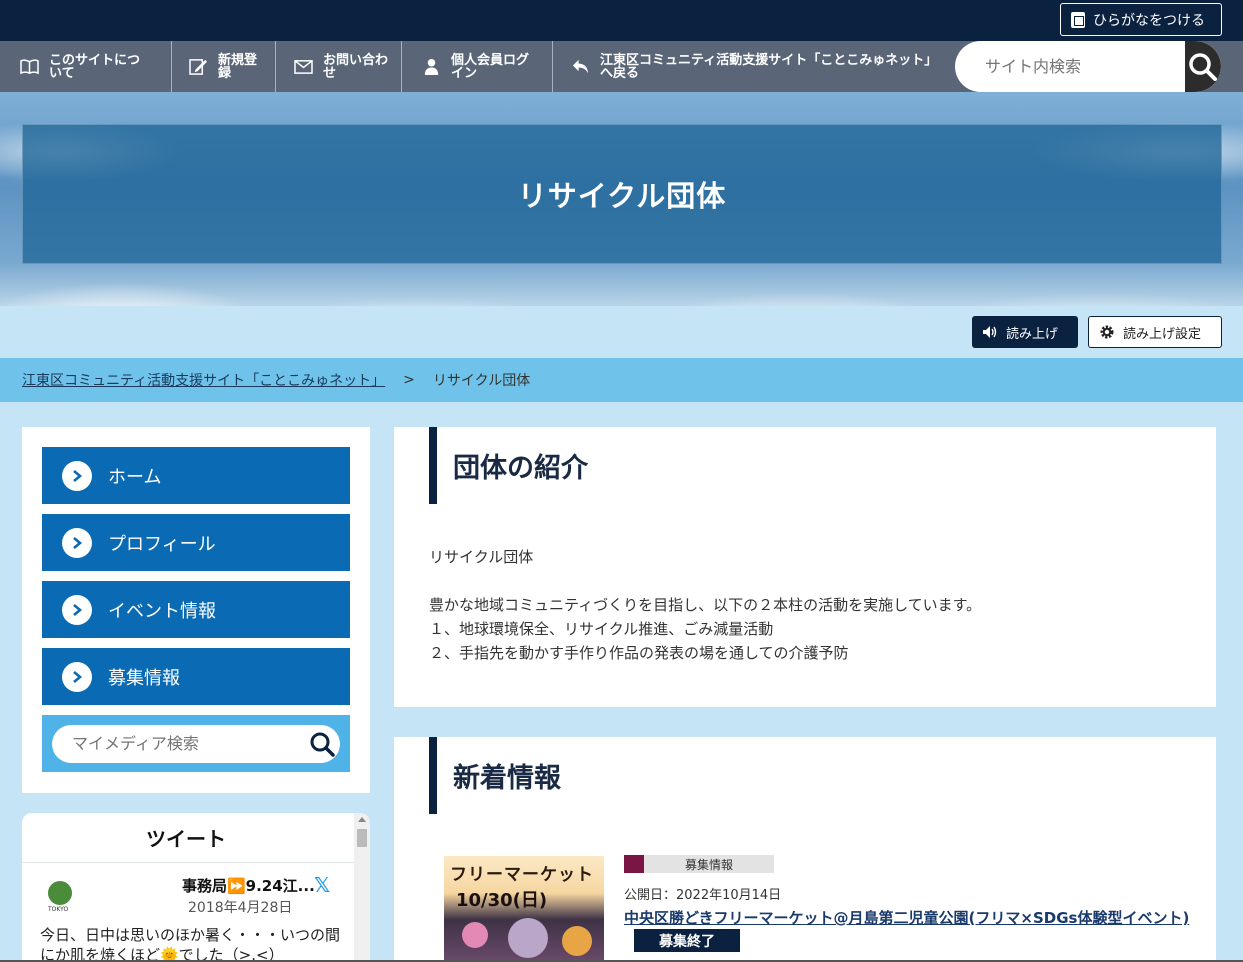  Describe the element at coordinates (1078, 19) in the screenshot. I see `ruby-icon` at that location.